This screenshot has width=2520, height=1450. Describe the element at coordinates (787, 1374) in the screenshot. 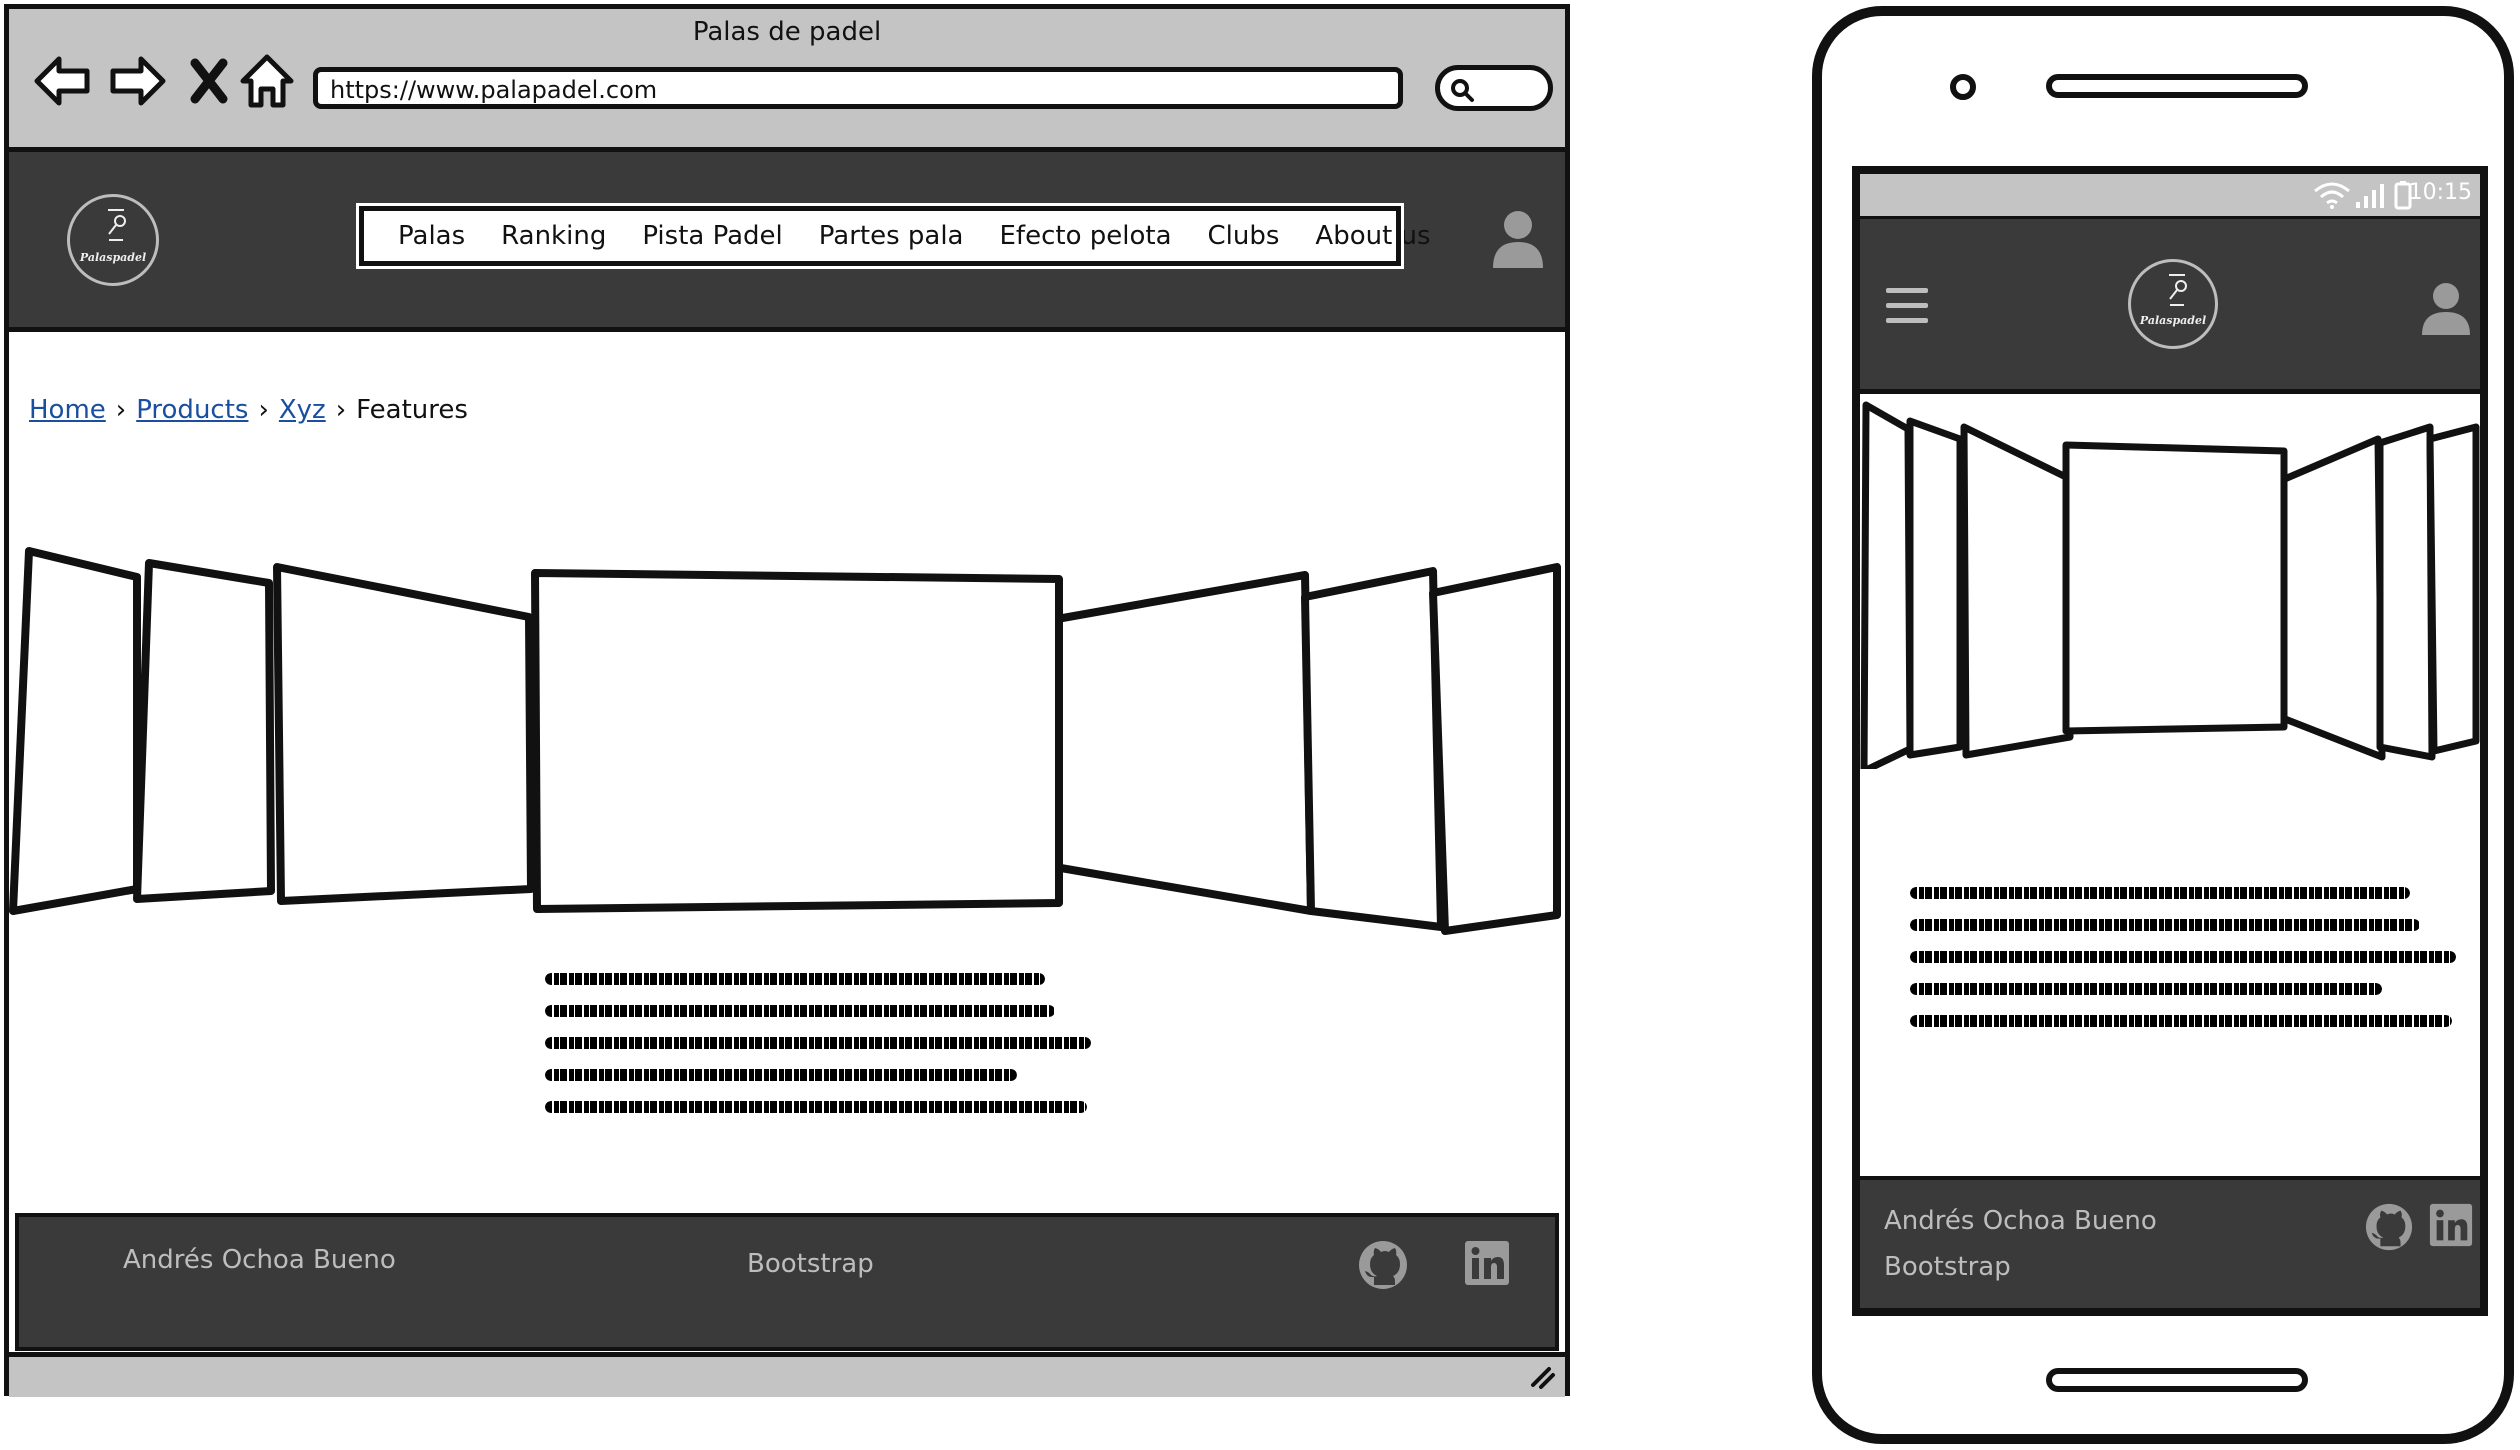

I see `browser-status-bar` at that location.